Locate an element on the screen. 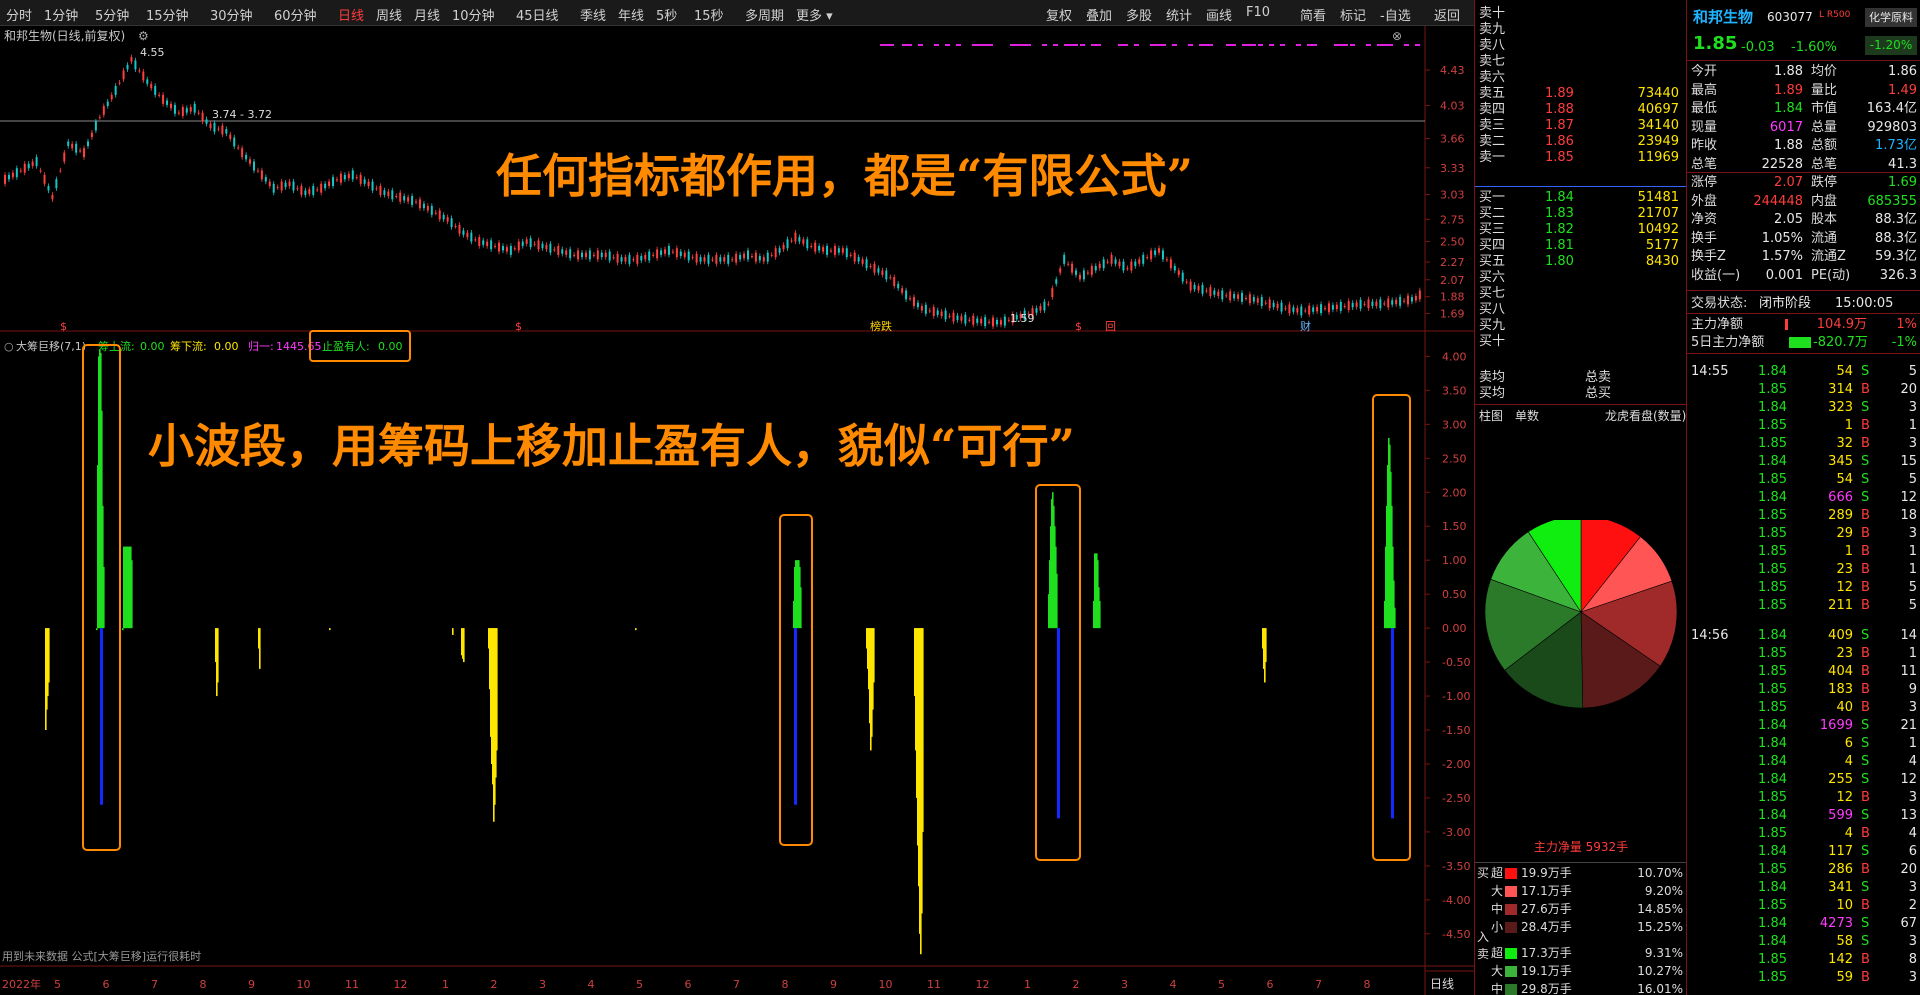 Image resolution: width=1920 pixels, height=995 pixels. tool-button-3: 统计 is located at coordinates (1179, 14).